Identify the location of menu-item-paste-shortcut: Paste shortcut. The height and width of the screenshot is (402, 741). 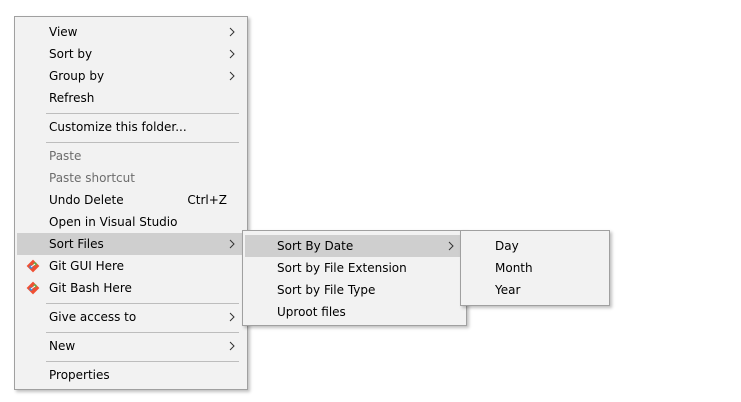
(131, 178).